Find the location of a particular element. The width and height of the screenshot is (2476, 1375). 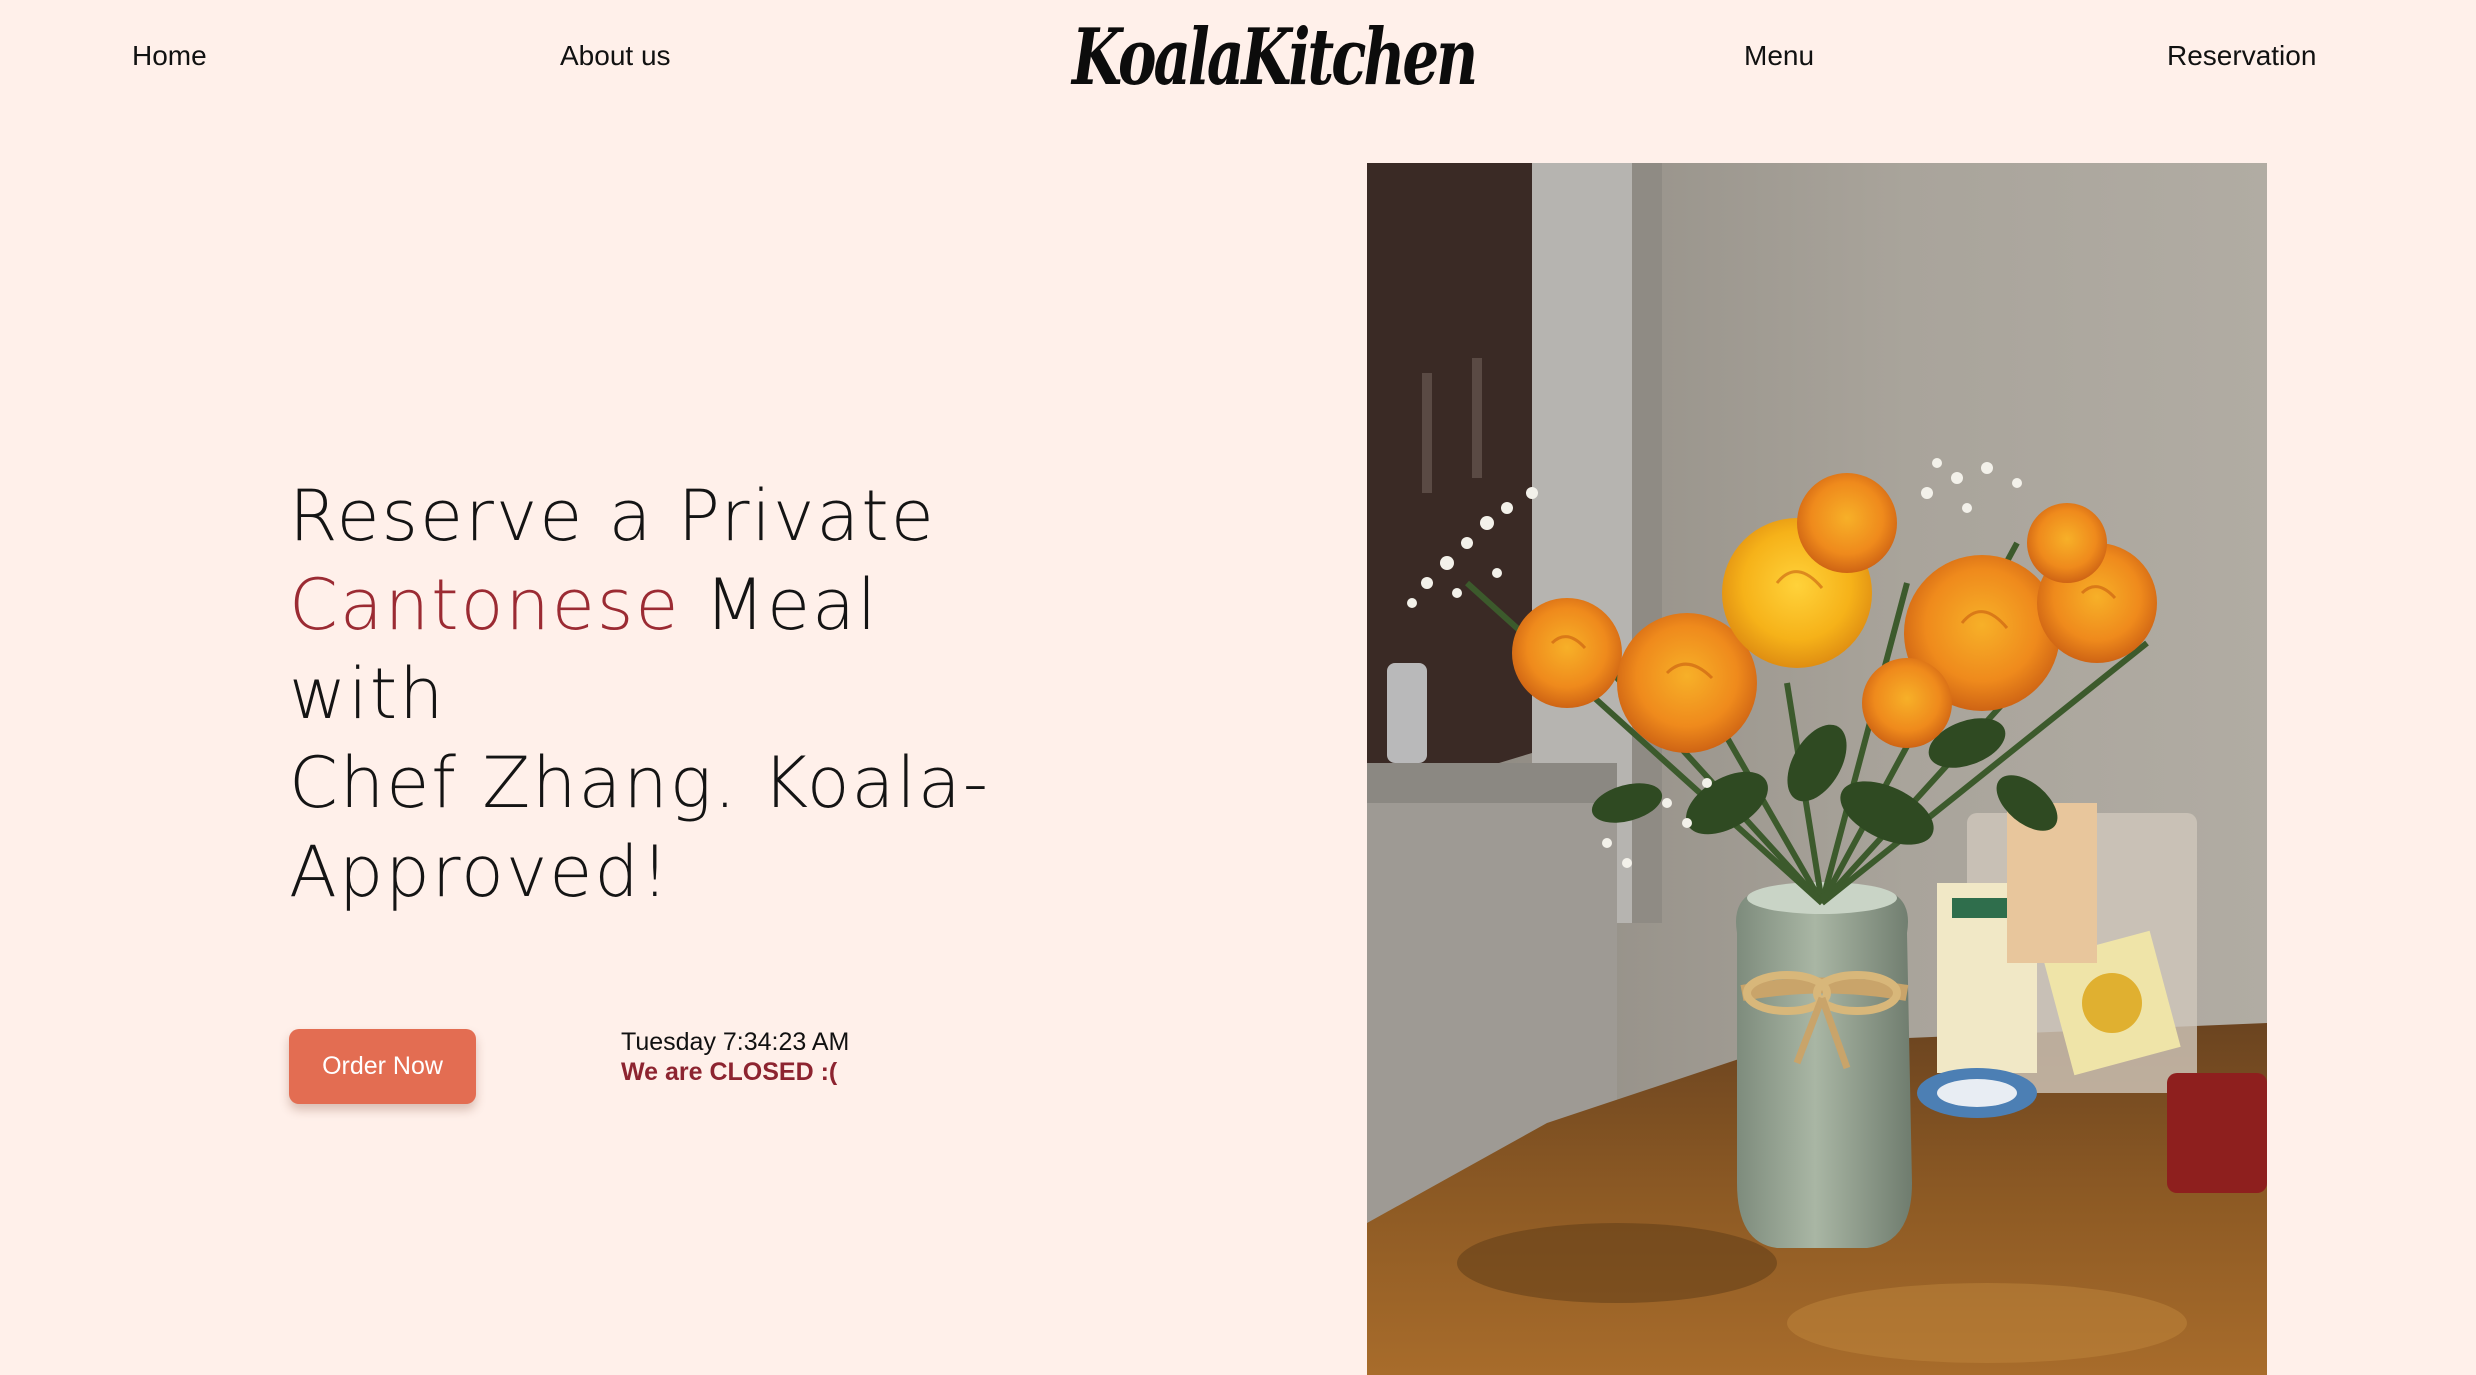

site-logo: KoalaKitchen is located at coordinates (1275, 58).